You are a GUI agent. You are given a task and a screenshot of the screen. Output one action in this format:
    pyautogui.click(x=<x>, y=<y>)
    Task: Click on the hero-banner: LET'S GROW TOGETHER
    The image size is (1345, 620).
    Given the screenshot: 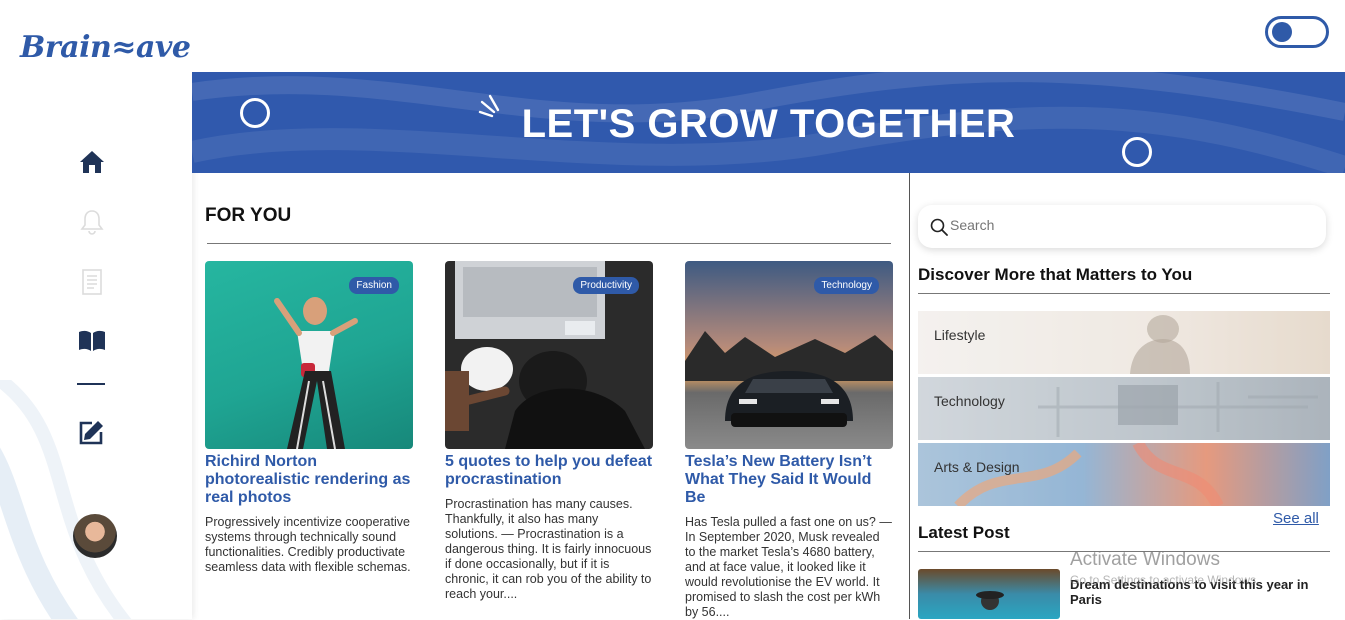 What is the action you would take?
    pyautogui.click(x=768, y=122)
    